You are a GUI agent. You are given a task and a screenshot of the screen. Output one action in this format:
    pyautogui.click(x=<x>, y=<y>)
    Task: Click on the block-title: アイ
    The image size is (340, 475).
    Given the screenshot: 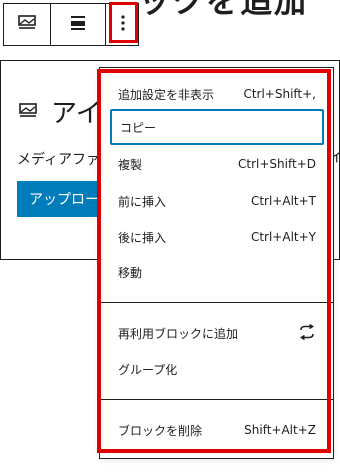 What is the action you would take?
    pyautogui.click(x=76, y=114)
    